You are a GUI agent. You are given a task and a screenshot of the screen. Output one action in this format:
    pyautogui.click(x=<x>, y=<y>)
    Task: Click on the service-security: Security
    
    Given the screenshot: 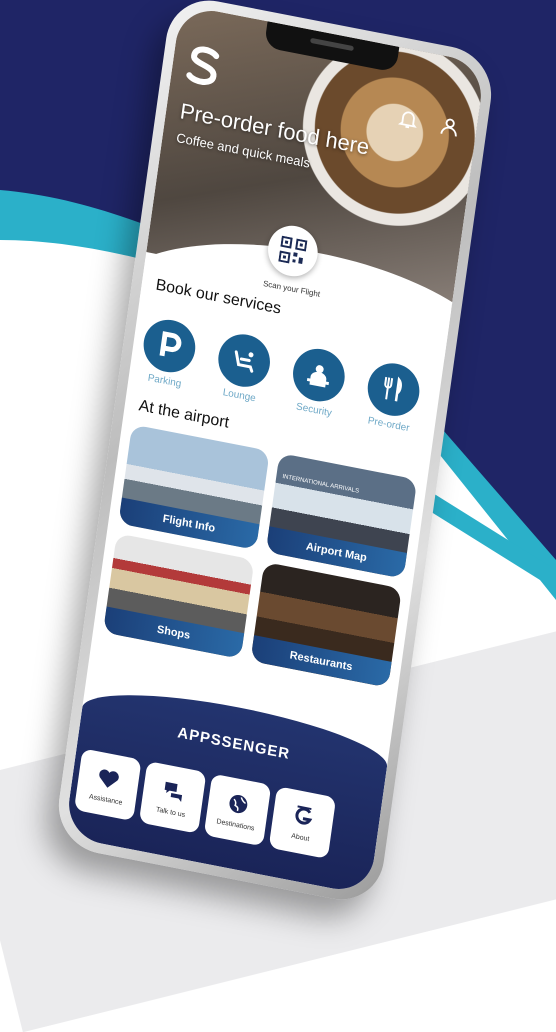 What is the action you would take?
    pyautogui.click(x=318, y=382)
    